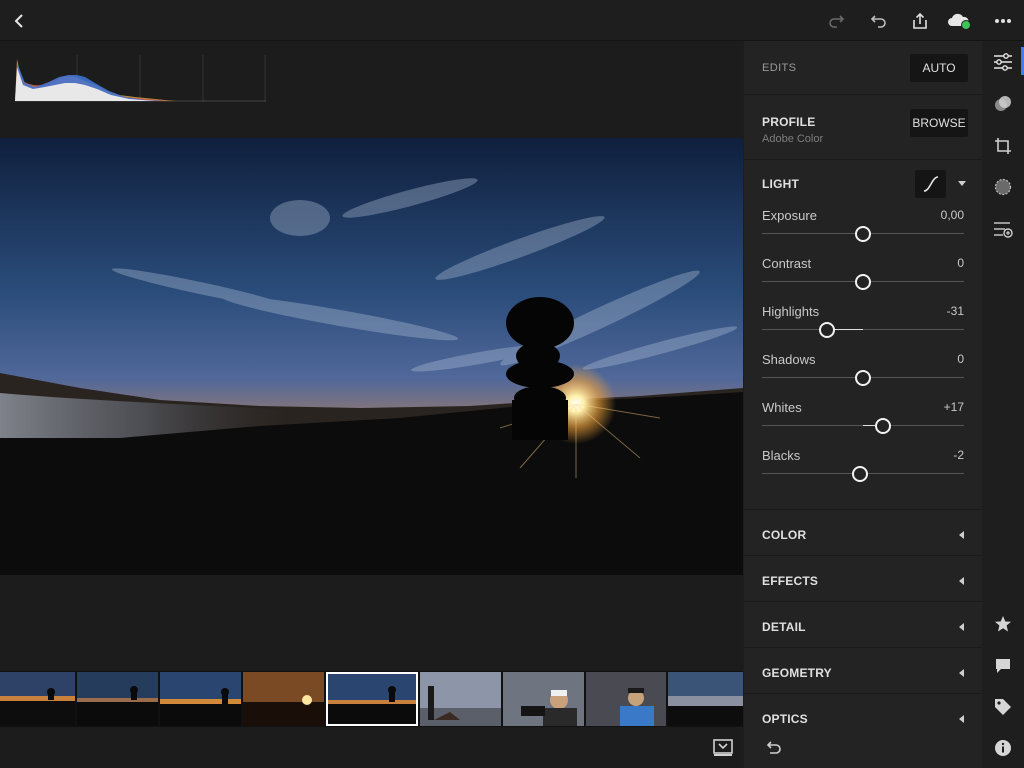 Image resolution: width=1024 pixels, height=768 pixels. I want to click on slider-label: Shadows, so click(789, 359).